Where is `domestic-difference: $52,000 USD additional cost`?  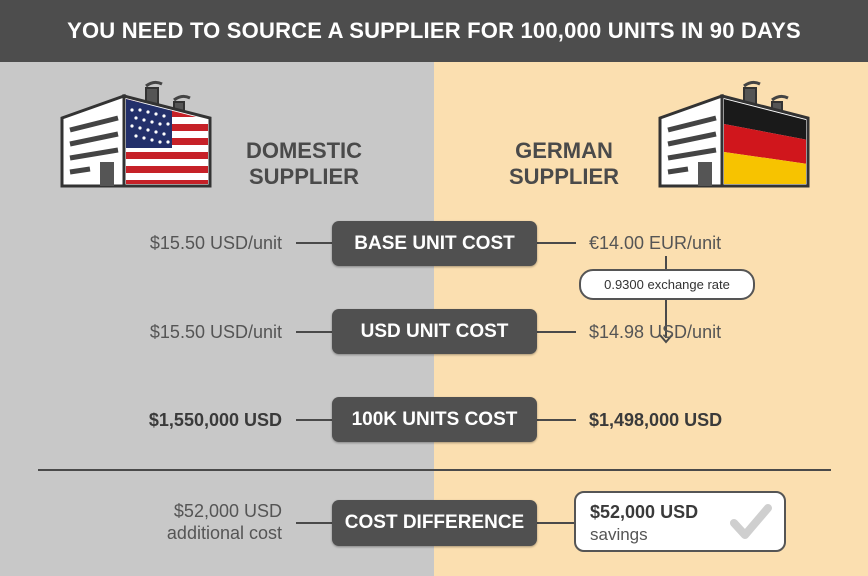 domestic-difference: $52,000 USD additional cost is located at coordinates (191, 522).